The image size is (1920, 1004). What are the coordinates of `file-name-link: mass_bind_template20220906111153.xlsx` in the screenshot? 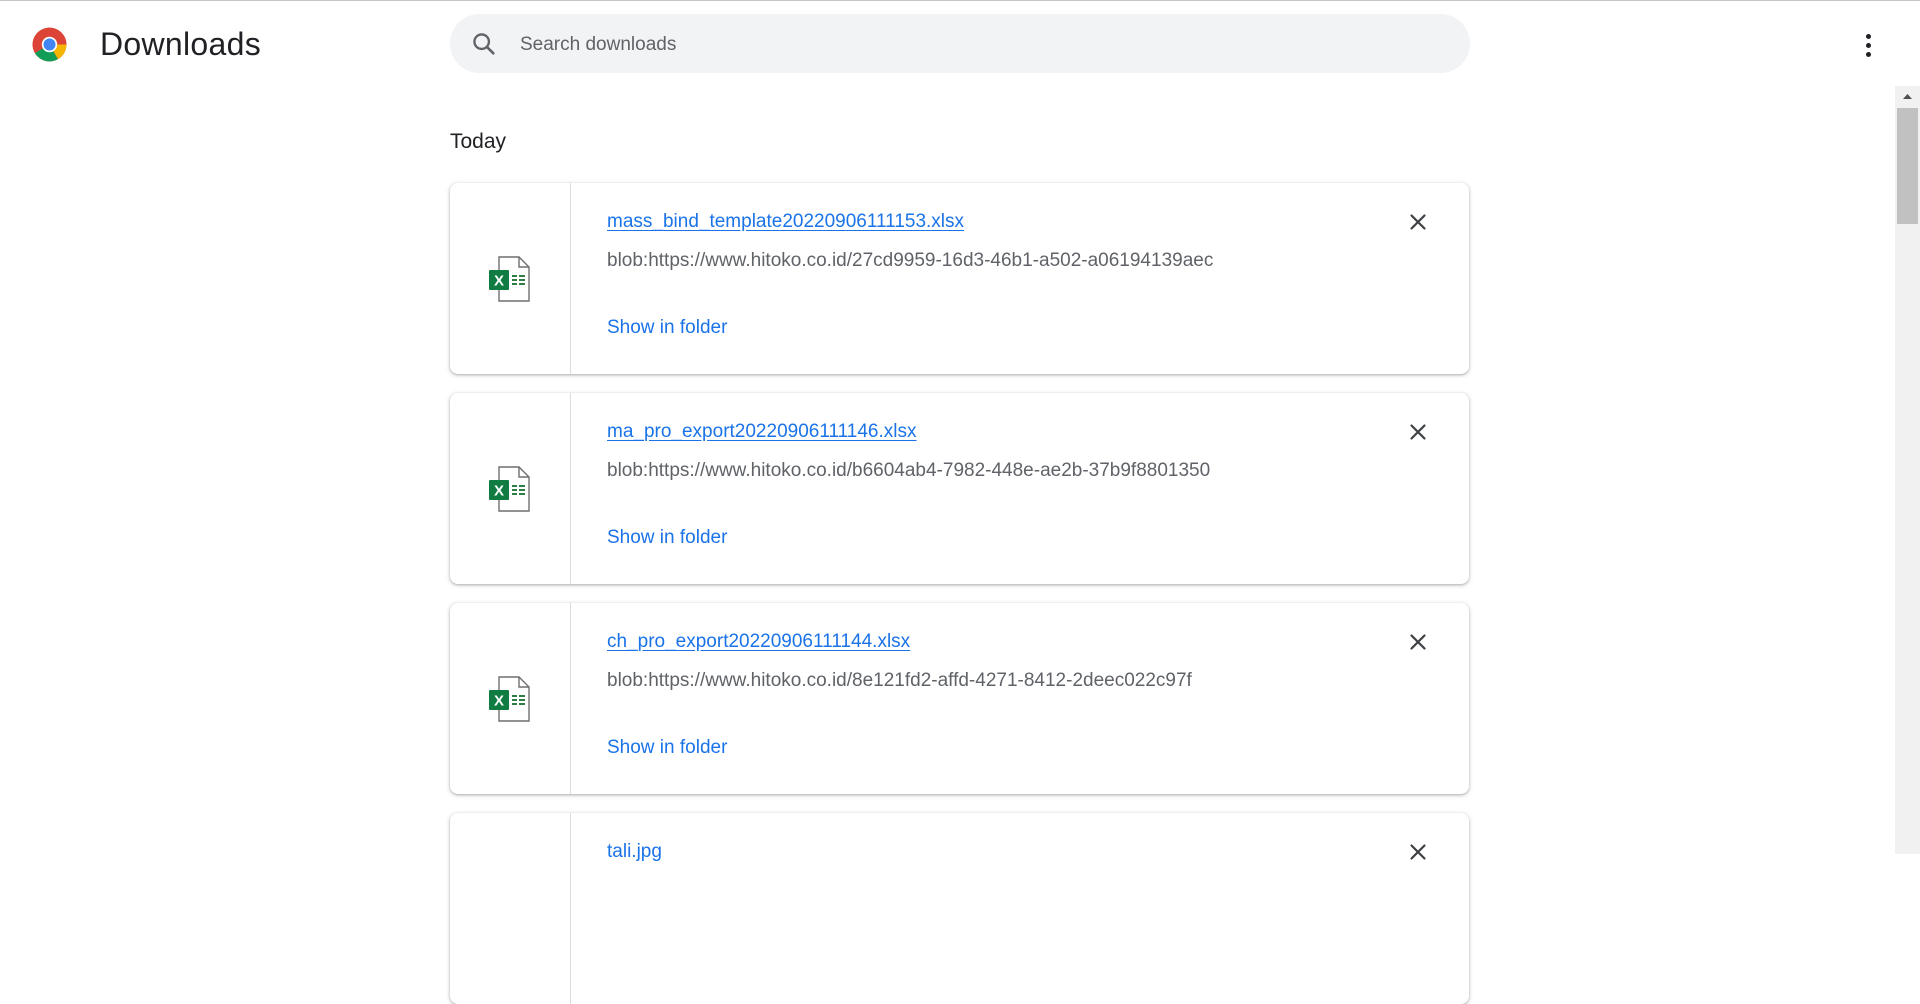 It's located at (785, 222).